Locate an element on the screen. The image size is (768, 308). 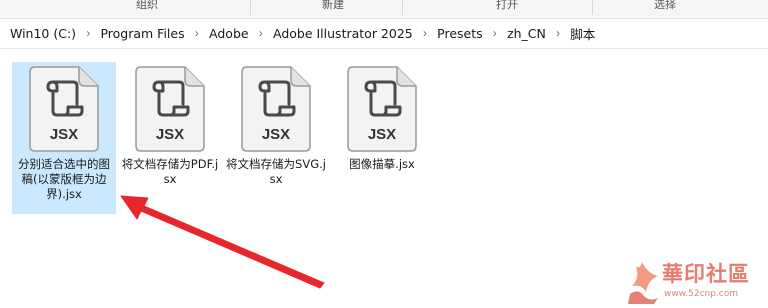
file-item: JSX 将文档存储为SVG.jsx is located at coordinates (276, 138).